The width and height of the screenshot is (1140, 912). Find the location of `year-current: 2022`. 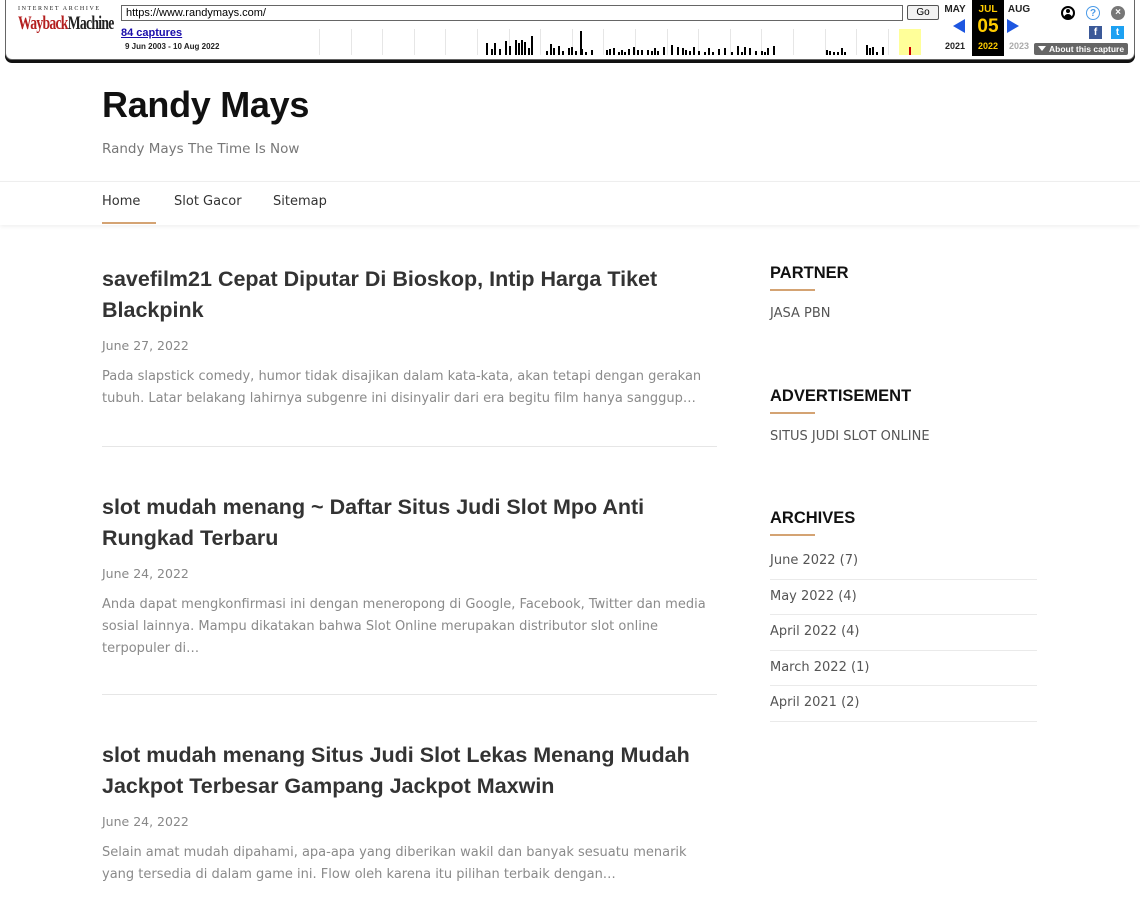

year-current: 2022 is located at coordinates (988, 46).